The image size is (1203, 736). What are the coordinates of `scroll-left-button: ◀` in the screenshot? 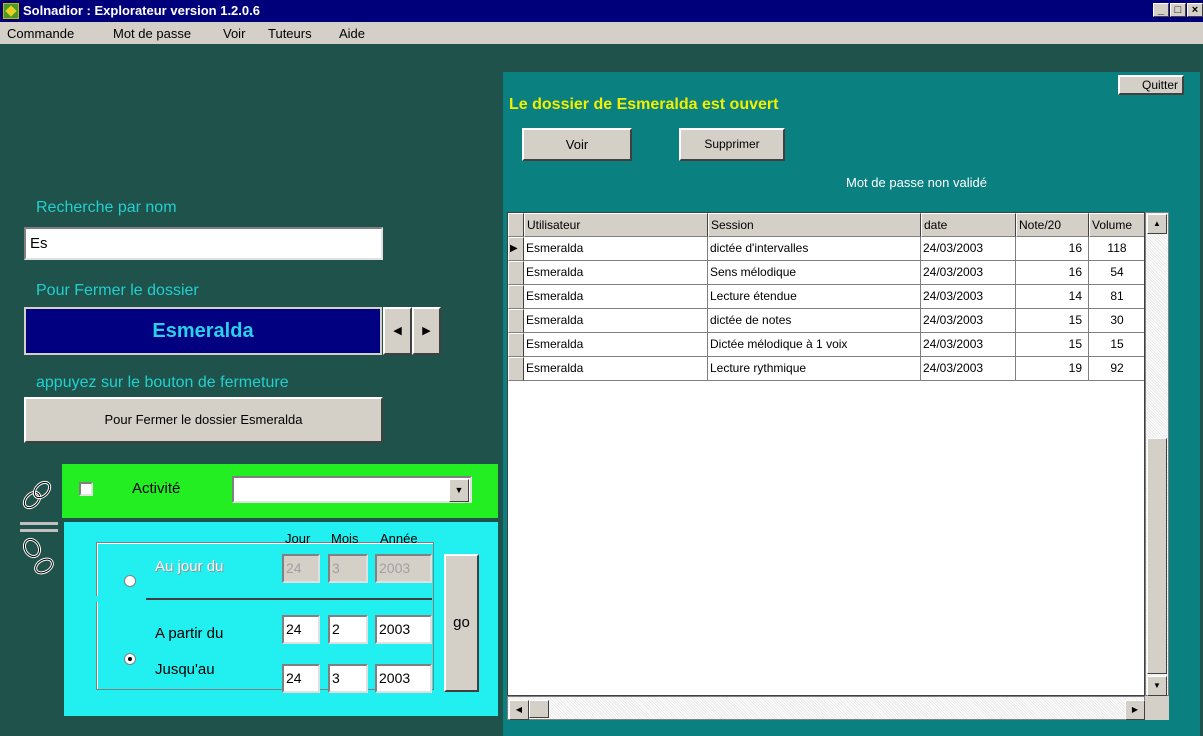 It's located at (519, 710).